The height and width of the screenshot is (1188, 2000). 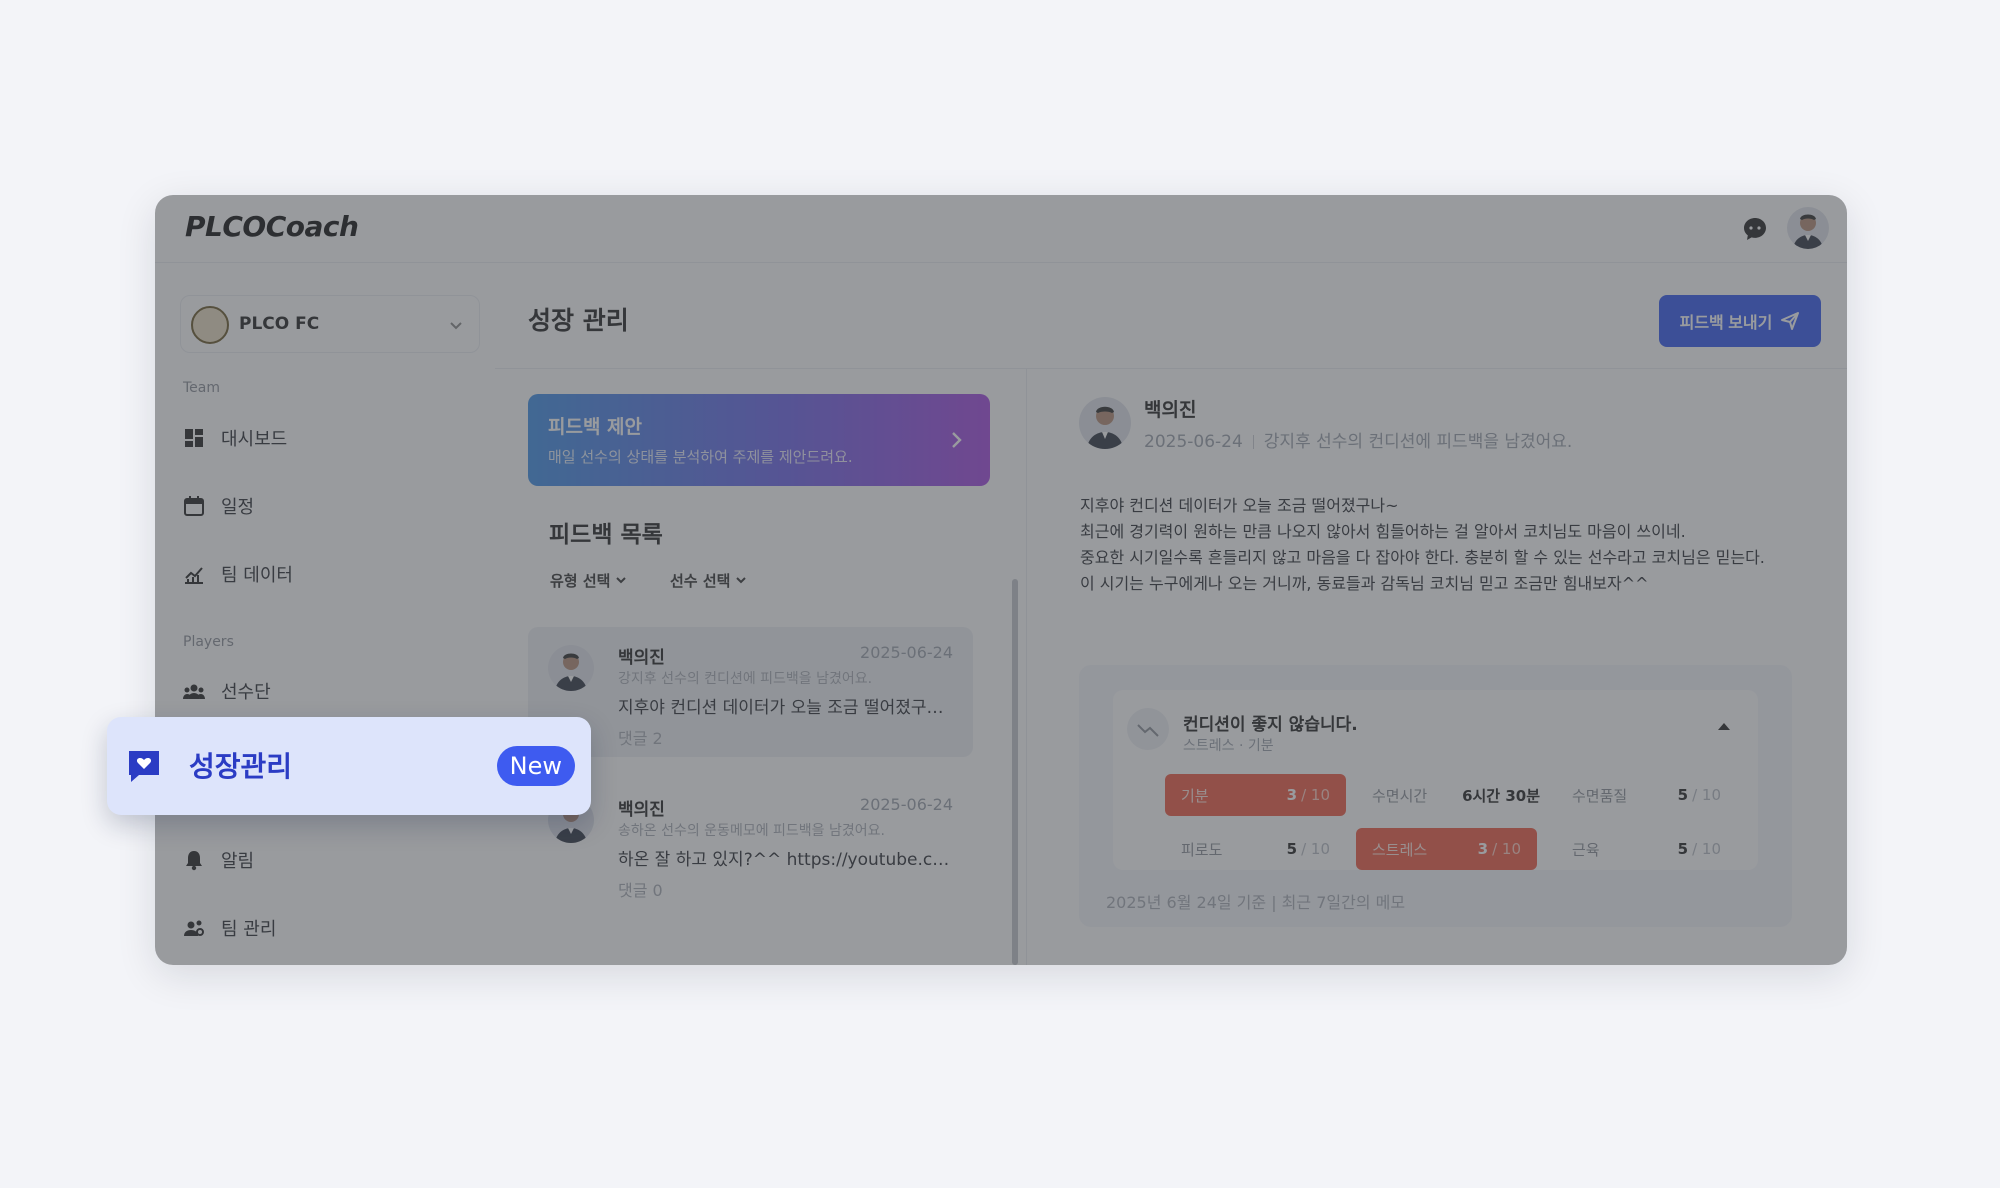 I want to click on sidebar-item-team-manage: 팀 관리, so click(x=328, y=928).